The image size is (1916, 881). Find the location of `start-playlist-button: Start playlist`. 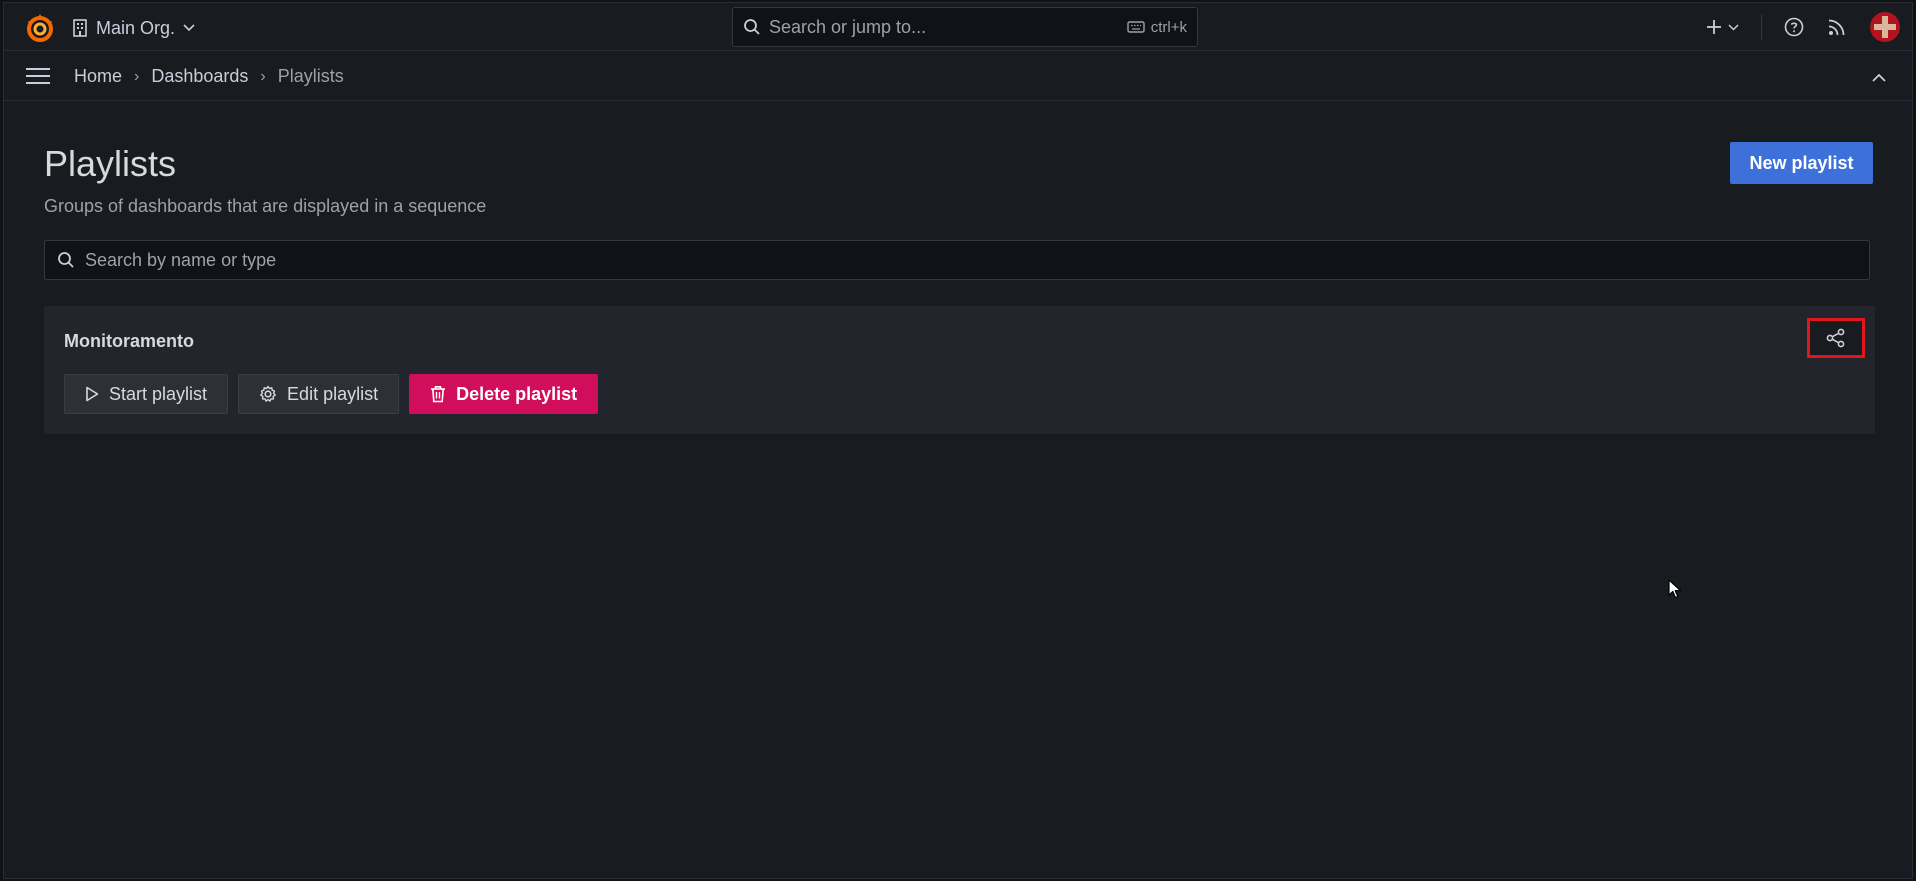

start-playlist-button: Start playlist is located at coordinates (146, 394).